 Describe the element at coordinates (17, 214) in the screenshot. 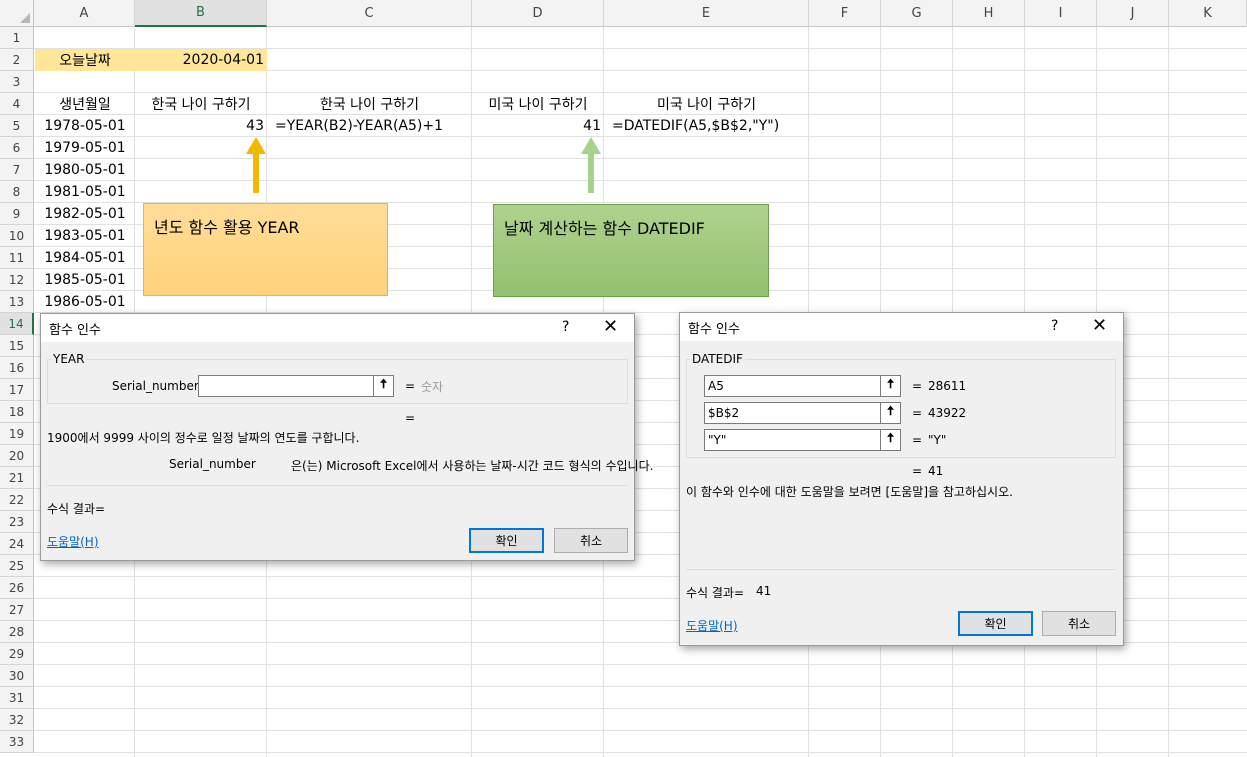

I see `row-header-9: 9` at that location.